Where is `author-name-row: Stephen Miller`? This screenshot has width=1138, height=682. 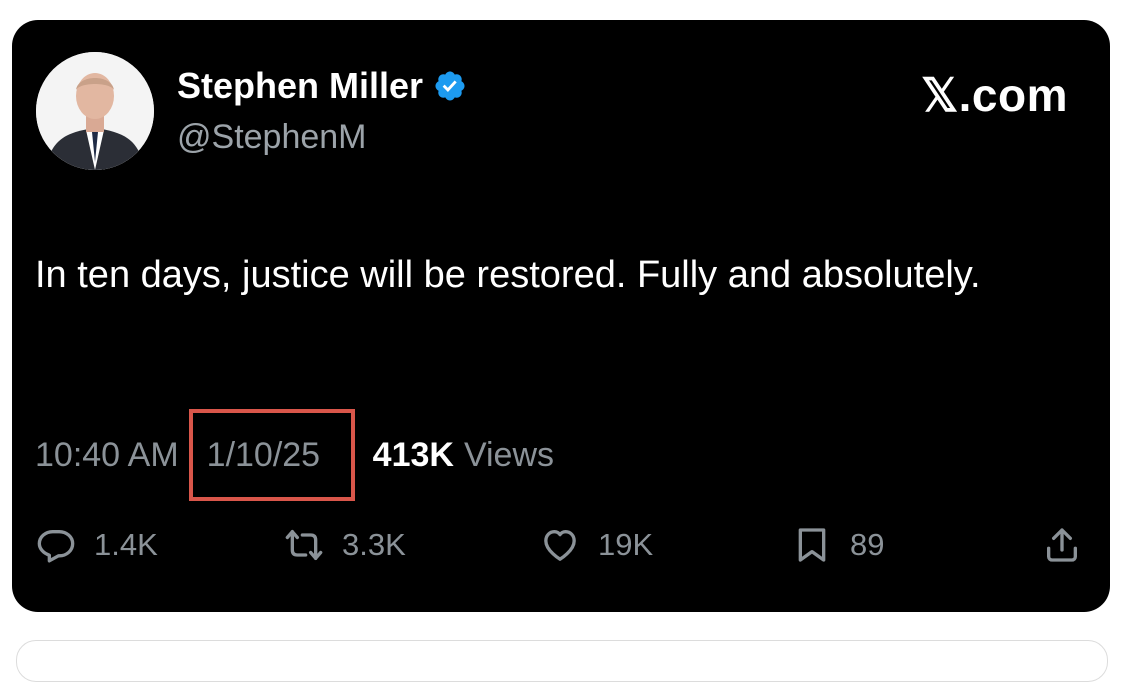
author-name-row: Stephen Miller is located at coordinates (322, 86).